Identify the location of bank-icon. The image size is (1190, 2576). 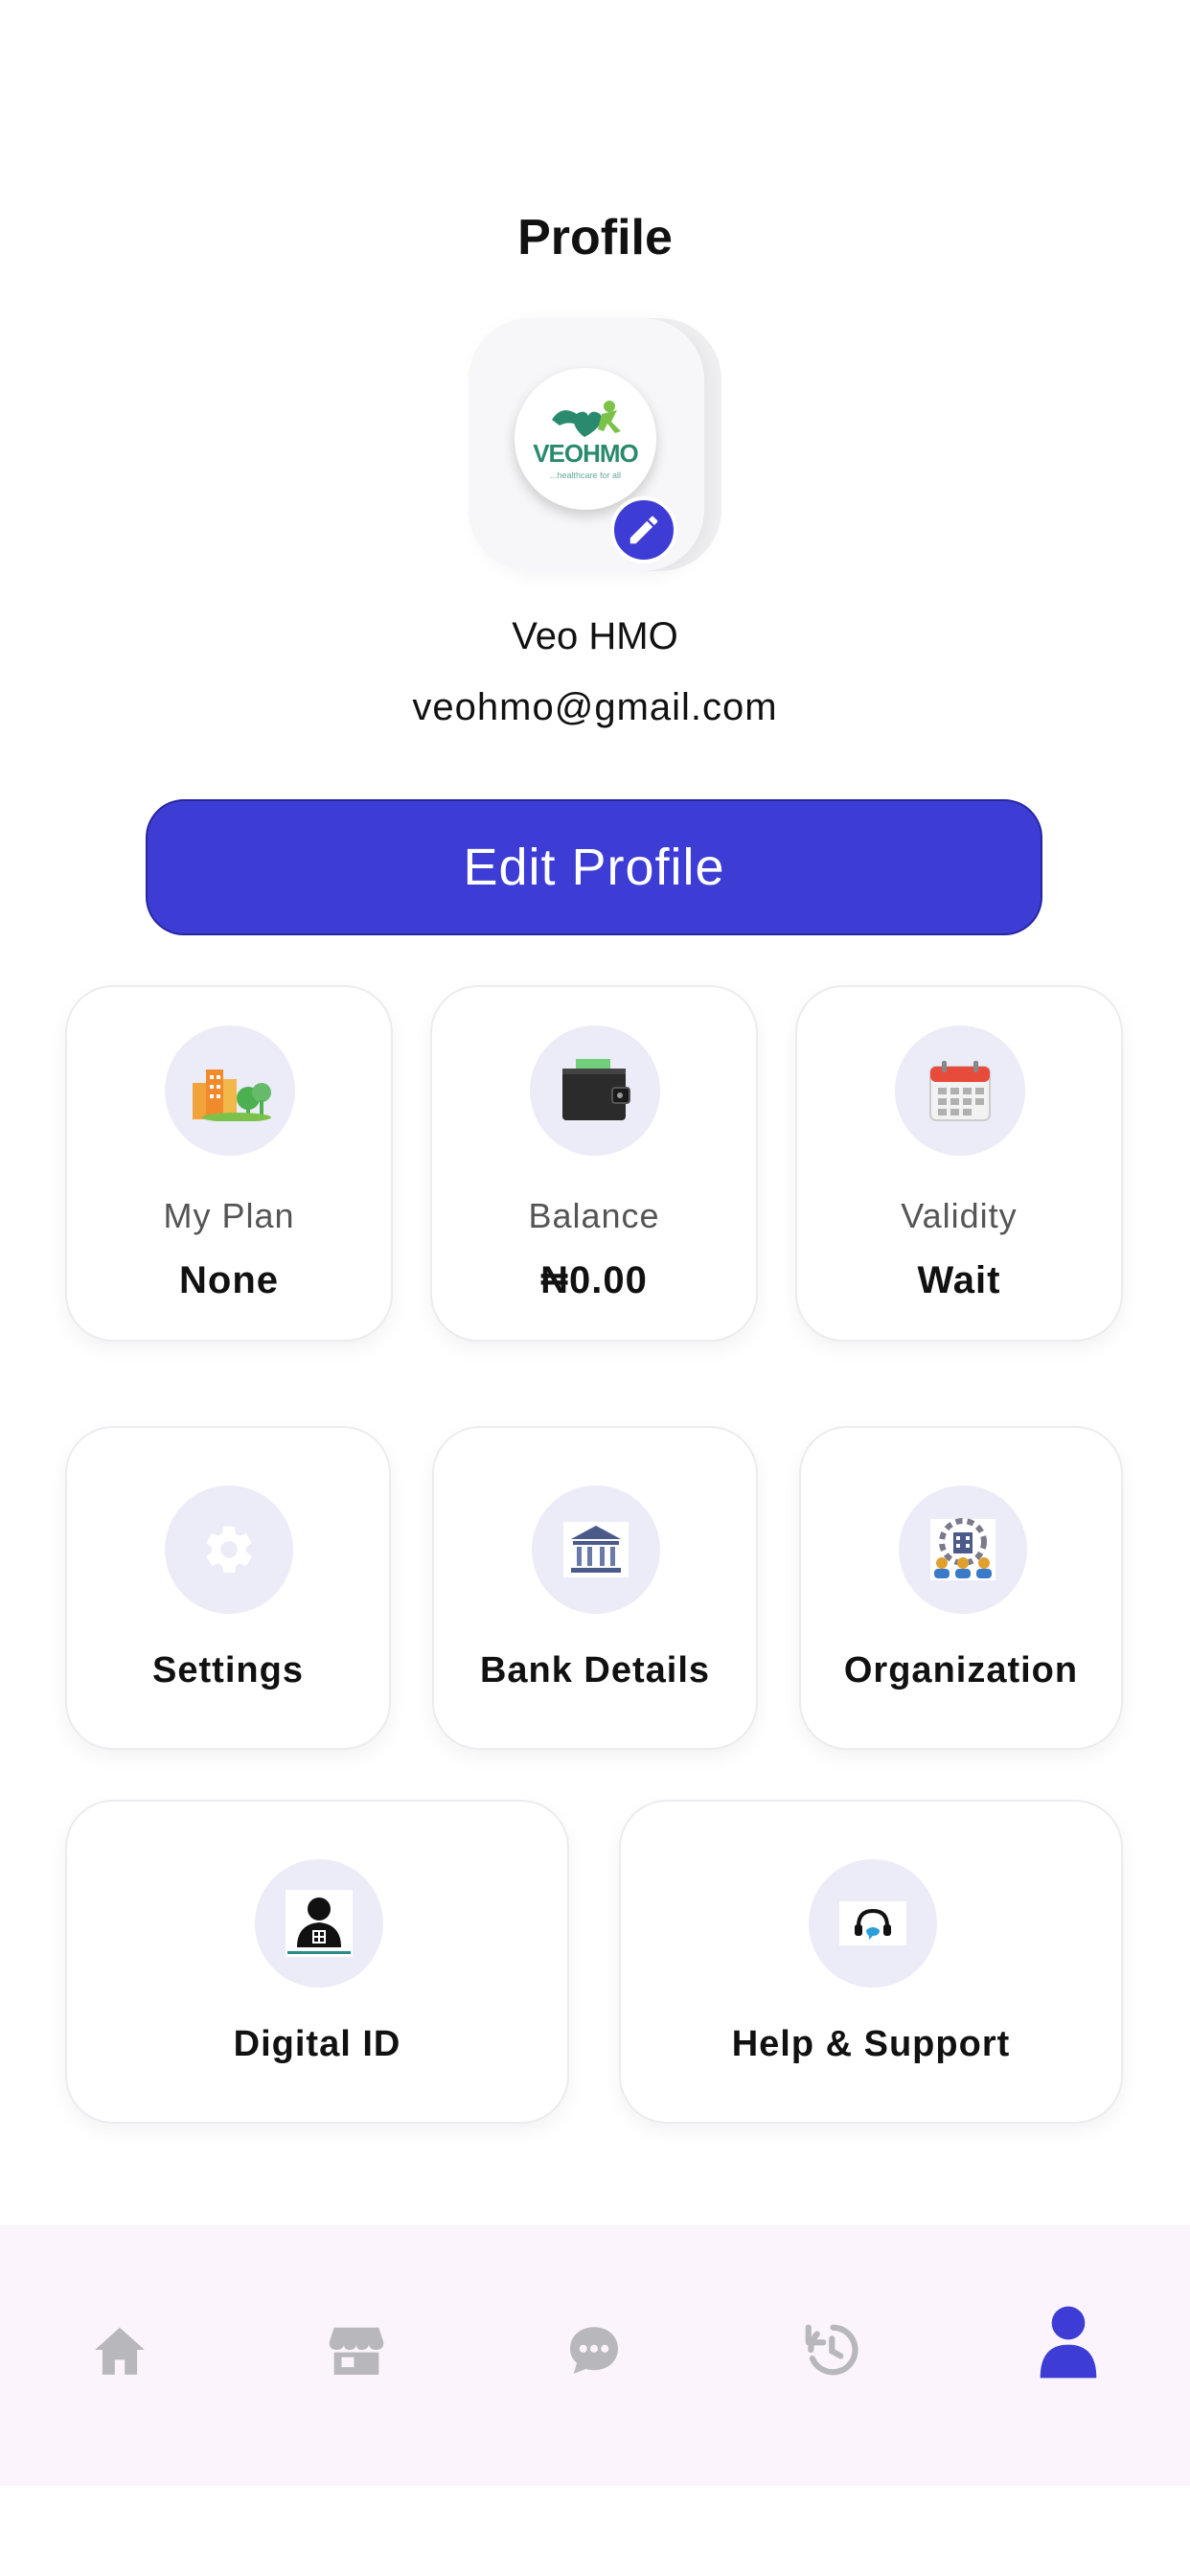
(596, 1549).